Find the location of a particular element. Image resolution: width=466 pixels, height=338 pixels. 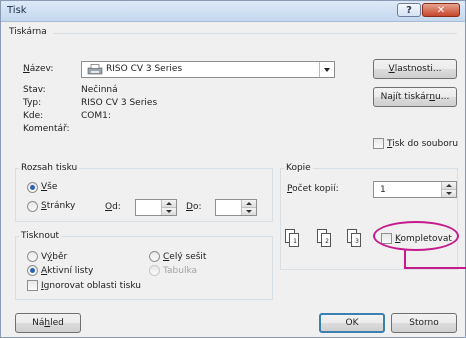

collate-page-stack-2-icon: 2 is located at coordinates (327, 242).